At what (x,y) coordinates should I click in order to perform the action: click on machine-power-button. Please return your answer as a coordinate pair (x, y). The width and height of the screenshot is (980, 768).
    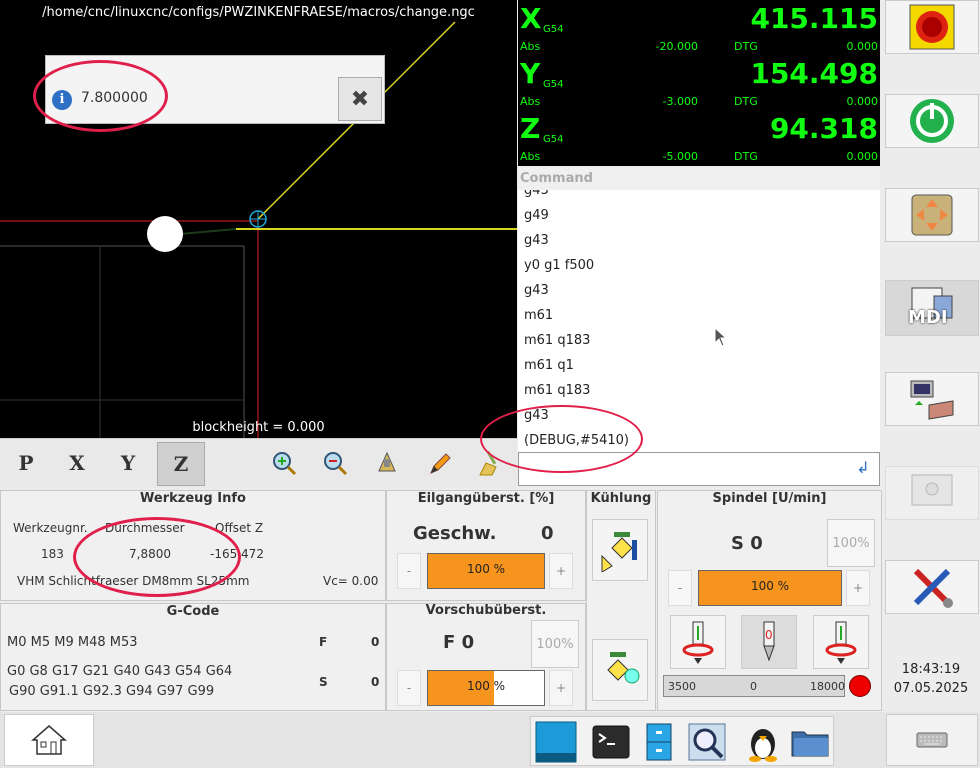
    Looking at the image, I should click on (932, 121).